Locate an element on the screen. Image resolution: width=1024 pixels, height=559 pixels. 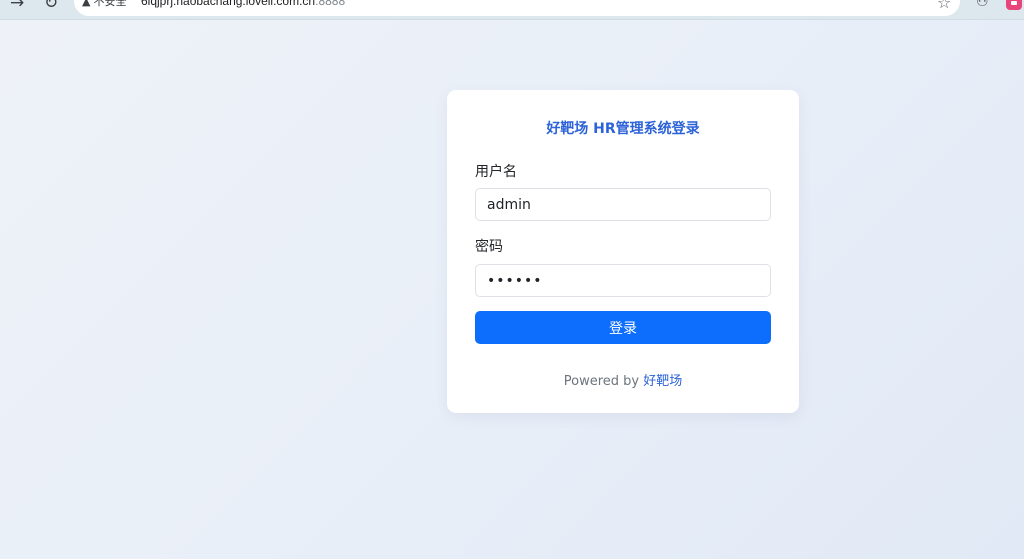
password-input is located at coordinates (623, 280).